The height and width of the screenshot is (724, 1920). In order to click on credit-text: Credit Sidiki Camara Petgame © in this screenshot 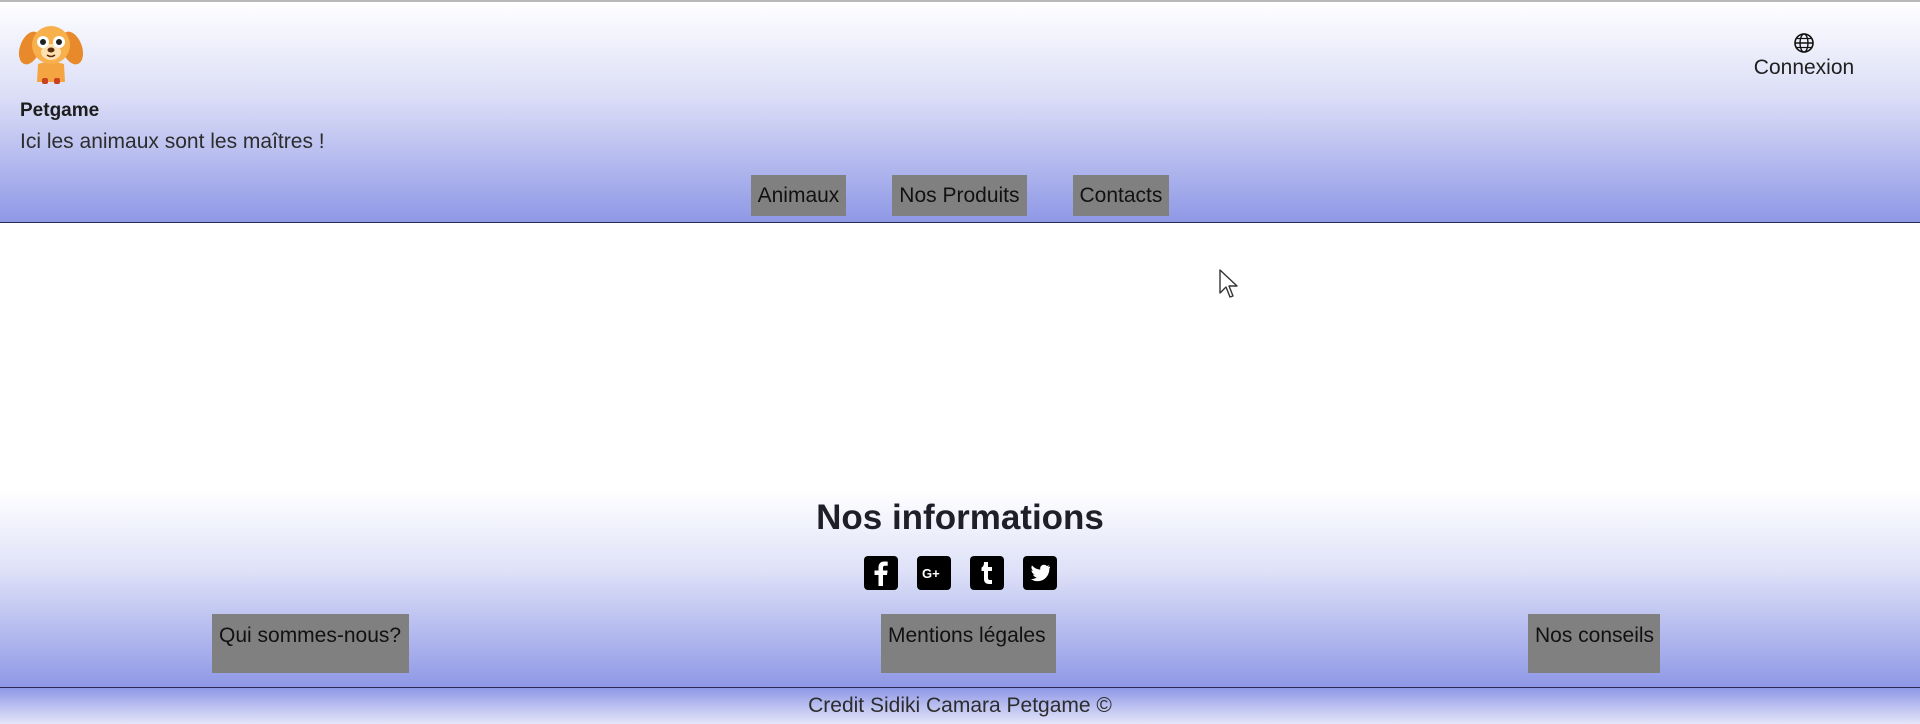, I will do `click(960, 705)`.